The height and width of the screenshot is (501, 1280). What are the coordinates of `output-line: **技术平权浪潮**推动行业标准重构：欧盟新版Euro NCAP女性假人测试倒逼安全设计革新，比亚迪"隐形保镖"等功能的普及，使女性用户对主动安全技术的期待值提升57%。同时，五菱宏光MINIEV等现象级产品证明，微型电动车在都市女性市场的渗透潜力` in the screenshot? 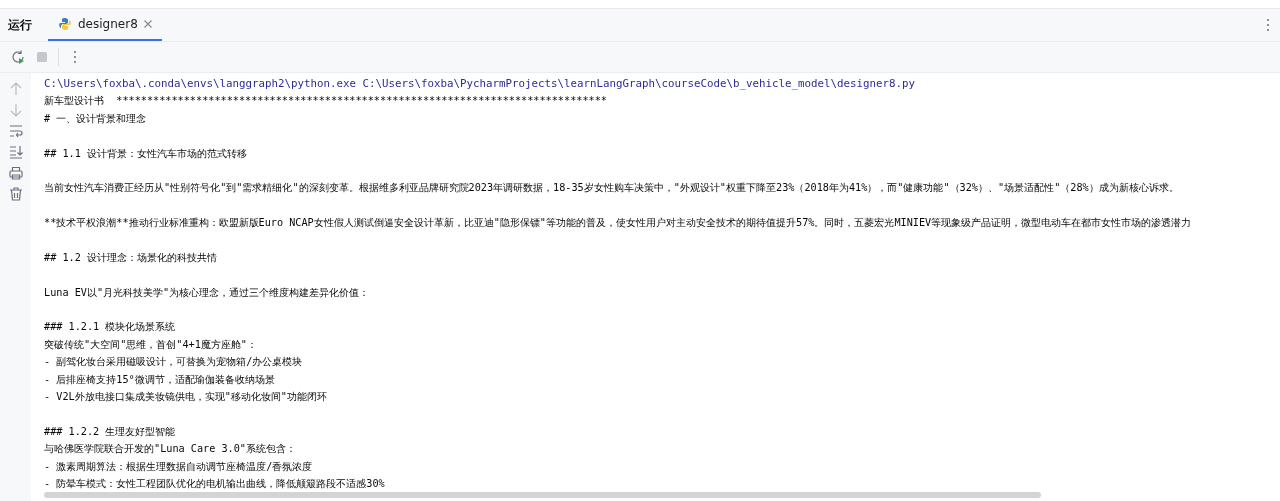 It's located at (618, 223).